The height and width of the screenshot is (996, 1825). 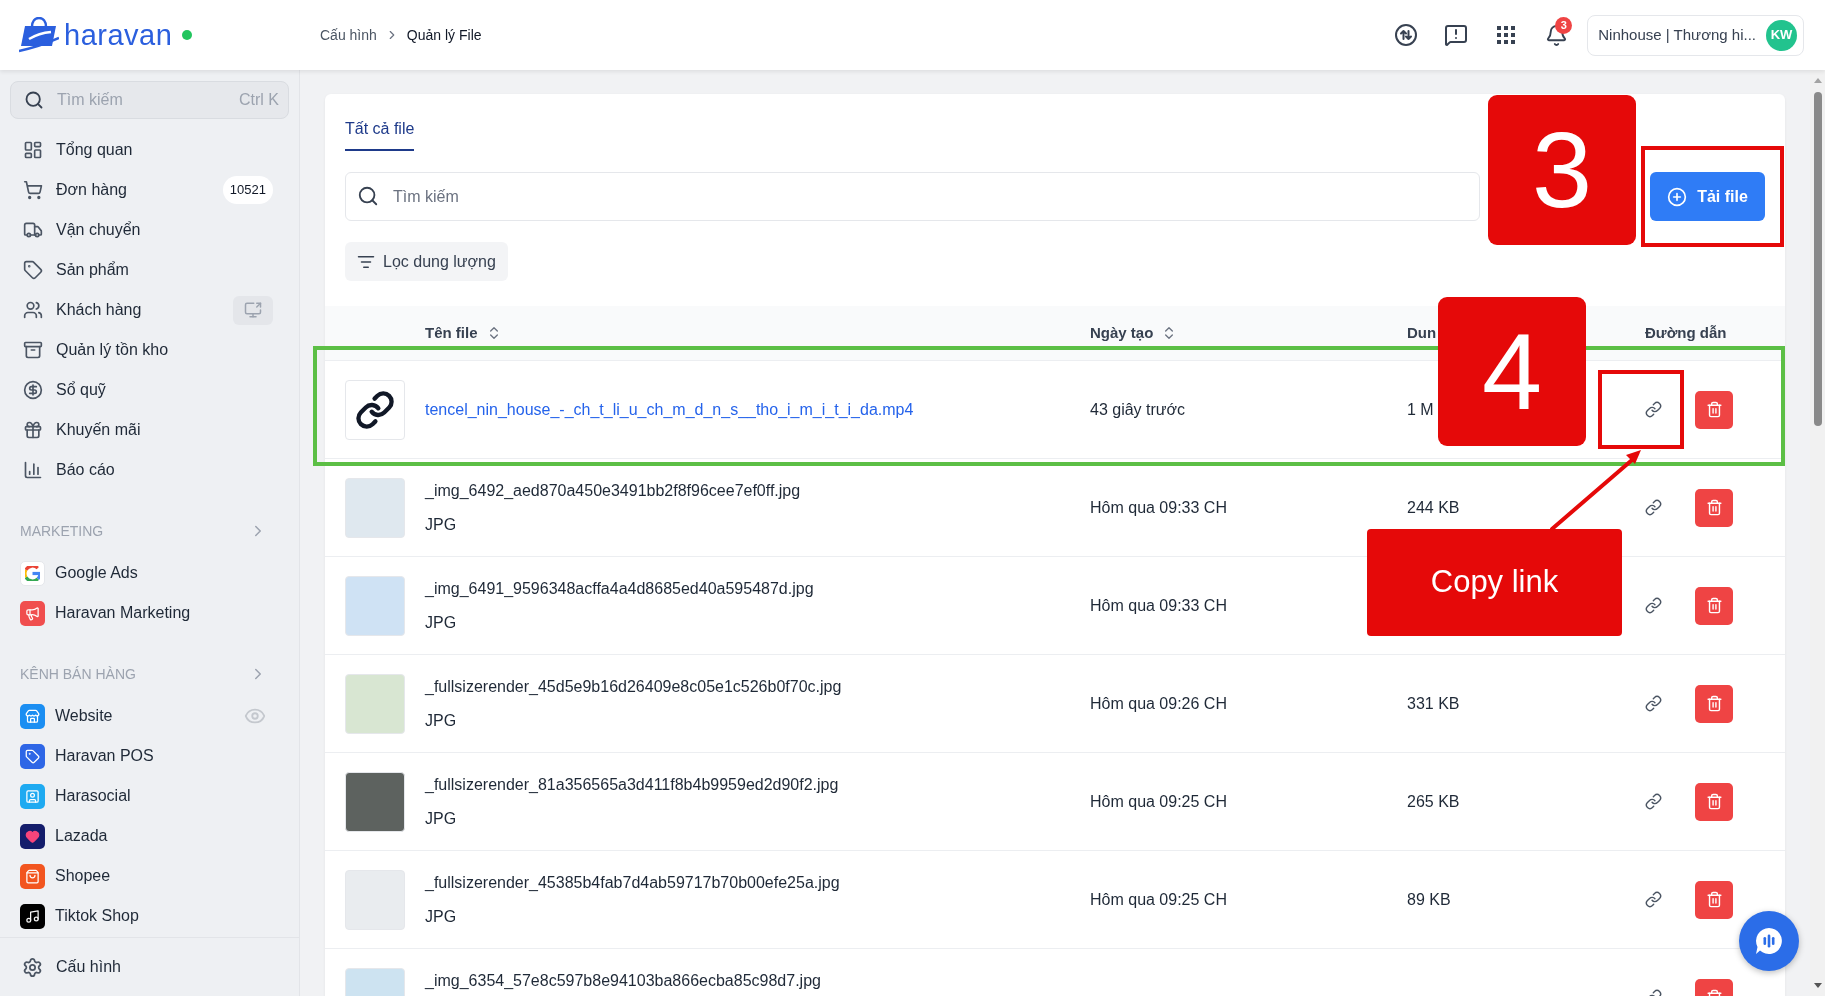 What do you see at coordinates (634, 686) in the screenshot?
I see `file-name: _fullsizerender_45d5e9b16d26409e8c05e1c526b0f70c.jpg` at bounding box center [634, 686].